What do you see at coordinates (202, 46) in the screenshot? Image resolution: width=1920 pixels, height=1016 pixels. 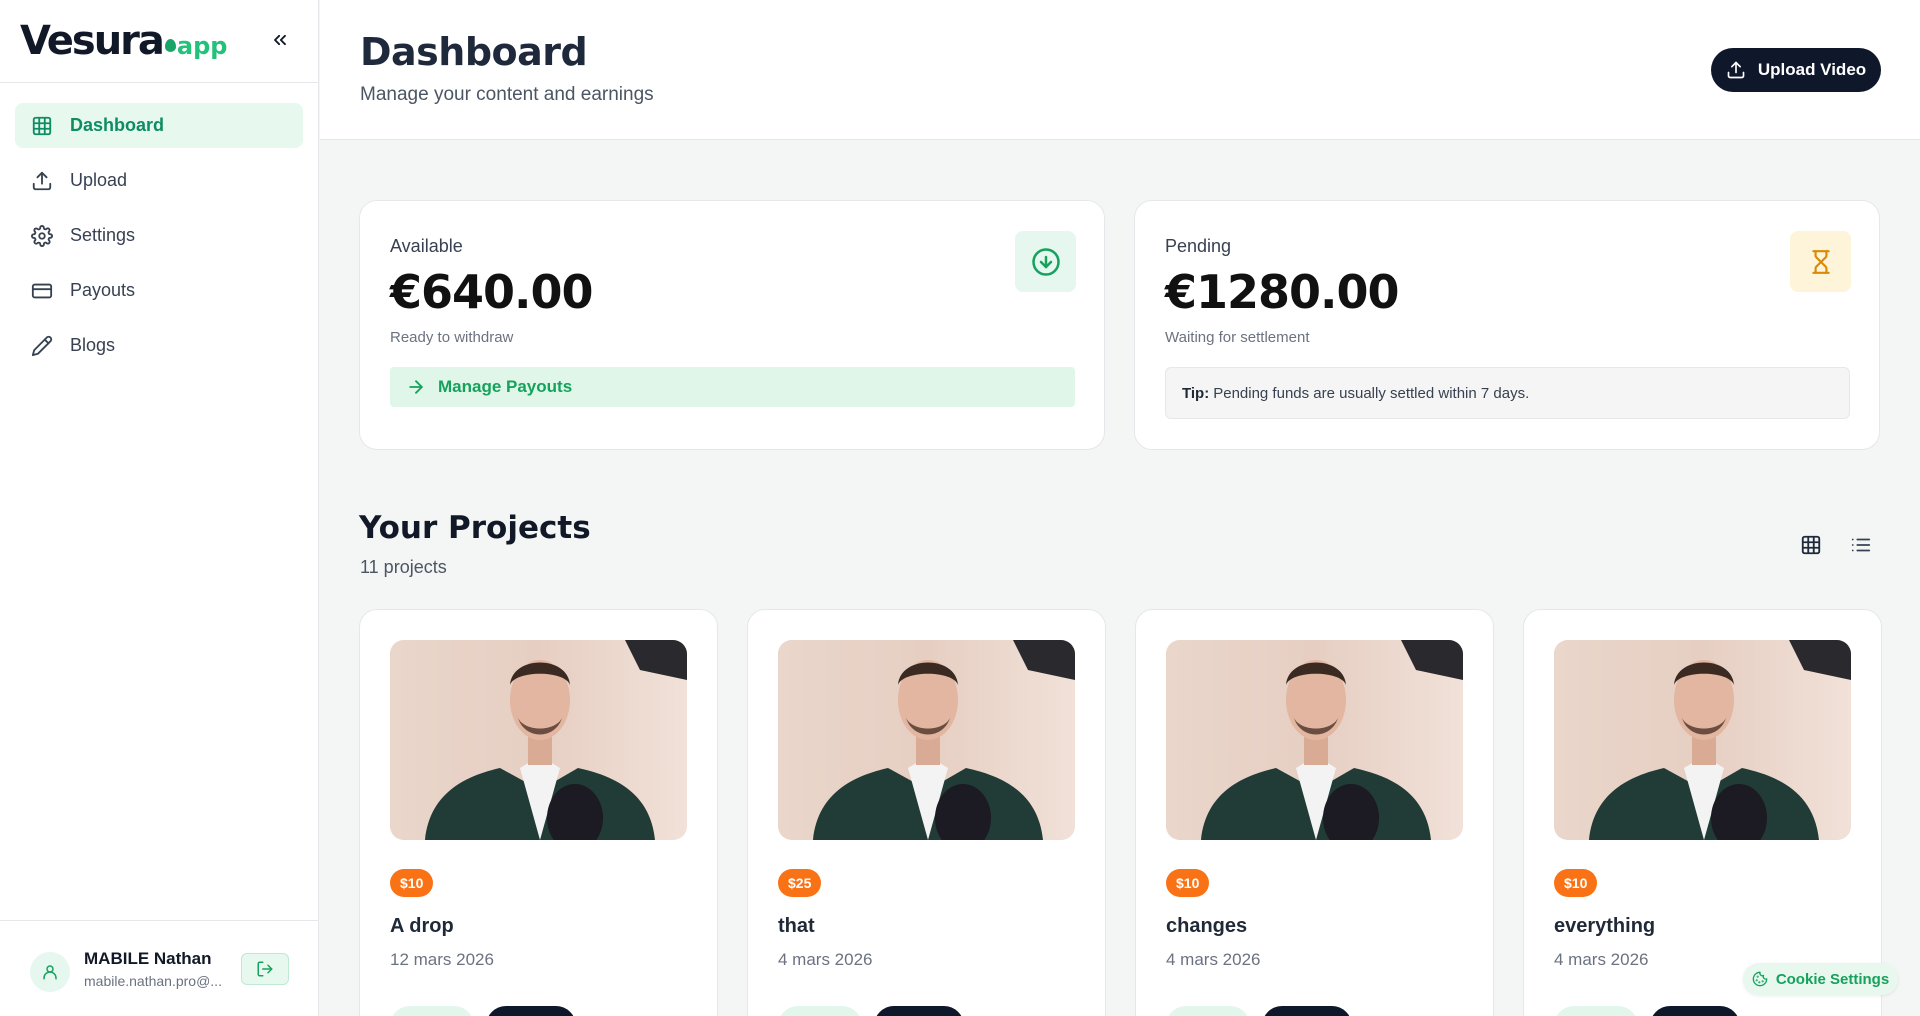 I see `brand-suffix: app` at bounding box center [202, 46].